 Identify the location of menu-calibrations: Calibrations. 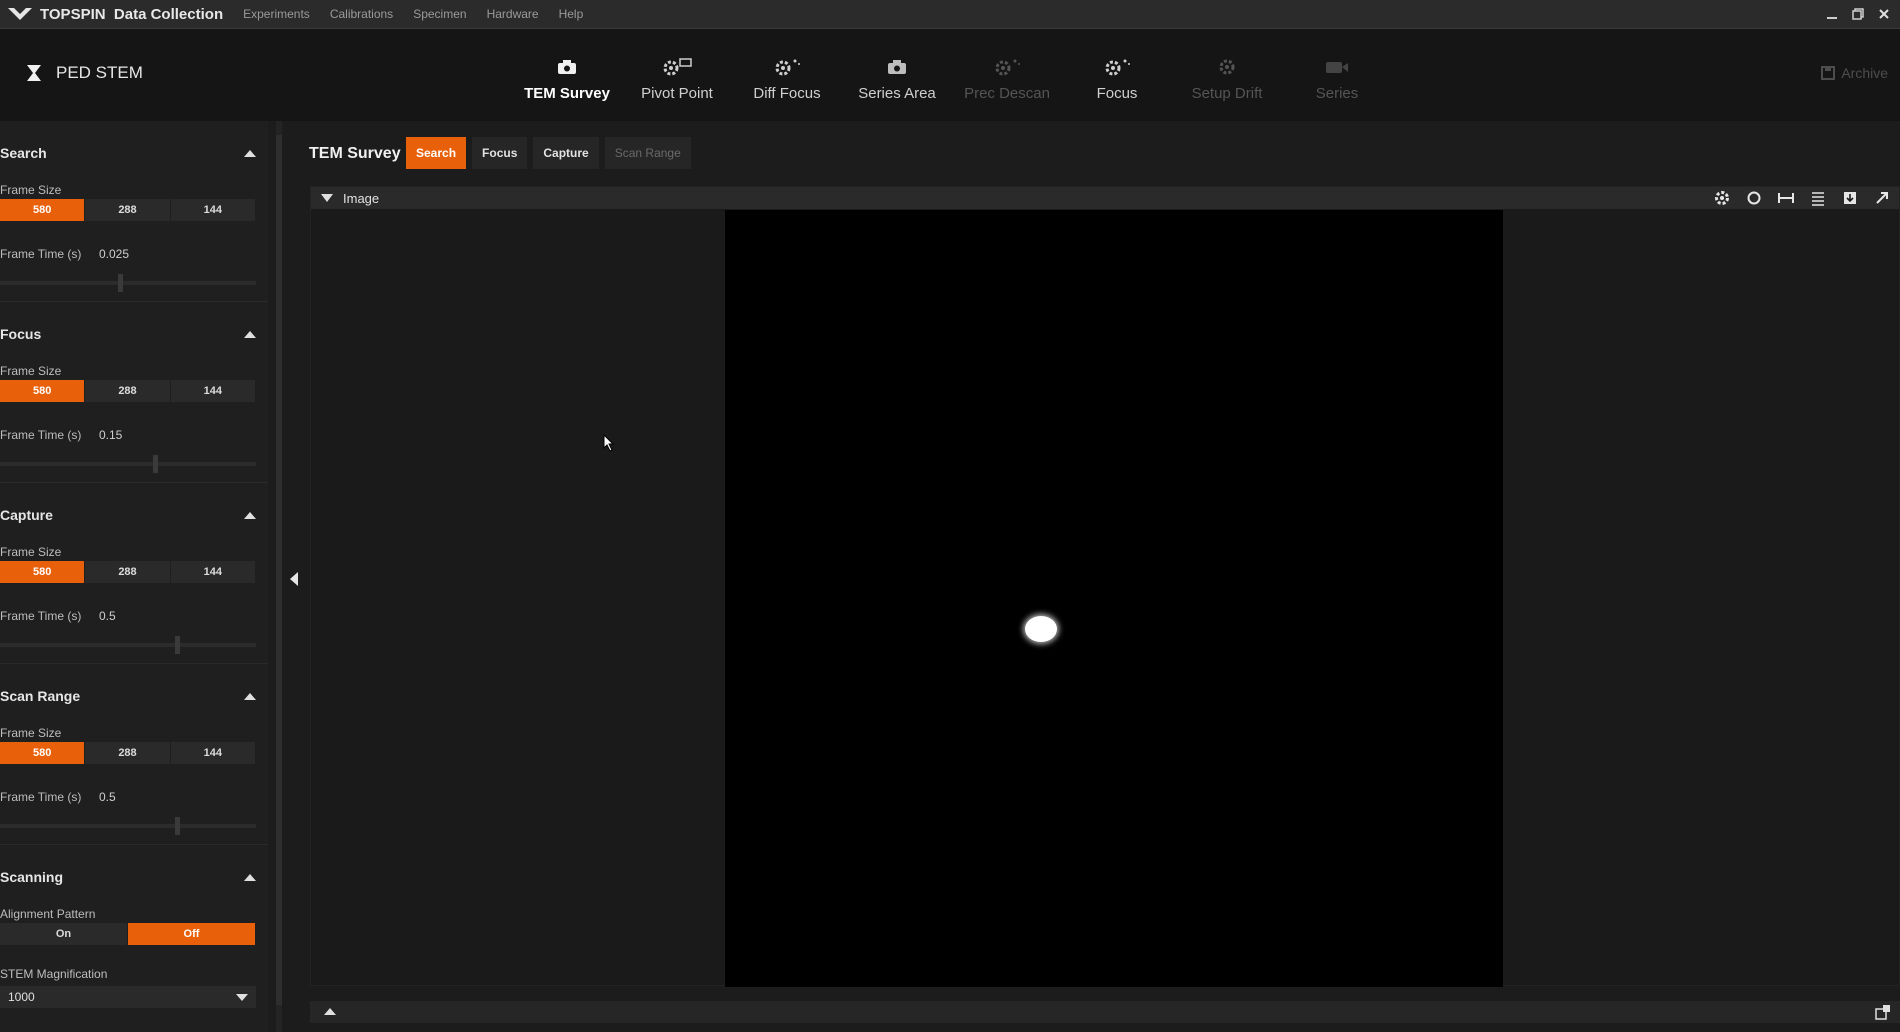
(361, 14).